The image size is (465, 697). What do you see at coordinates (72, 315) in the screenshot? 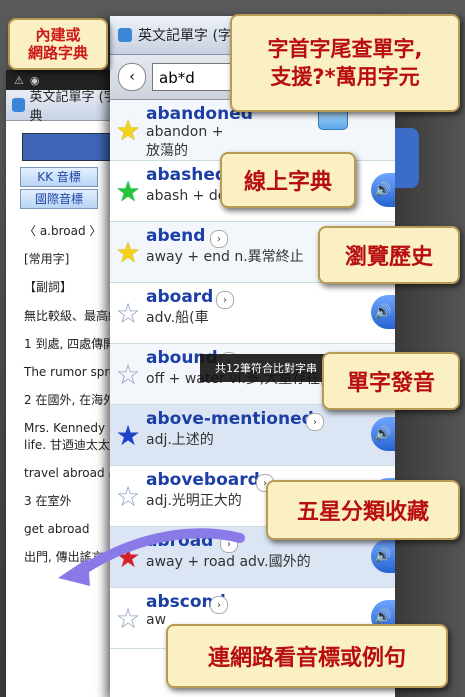
I see `definition-line: 無比較級、最高級` at bounding box center [72, 315].